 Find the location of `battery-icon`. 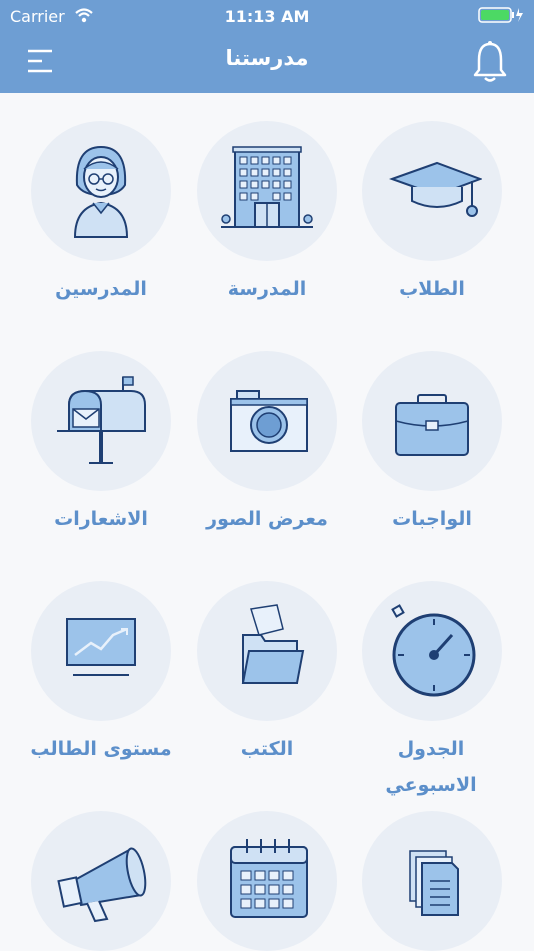

battery-icon is located at coordinates (501, 17).